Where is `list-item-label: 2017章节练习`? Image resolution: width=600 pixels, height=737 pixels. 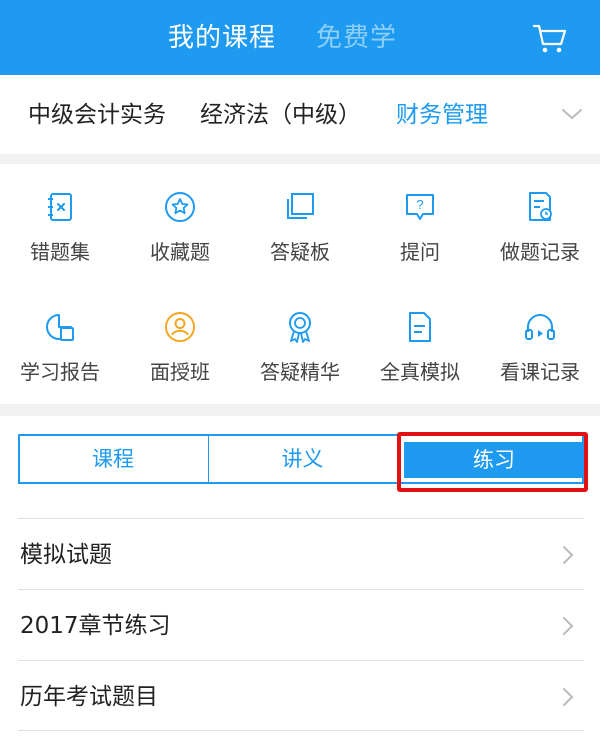 list-item-label: 2017章节练习 is located at coordinates (95, 626).